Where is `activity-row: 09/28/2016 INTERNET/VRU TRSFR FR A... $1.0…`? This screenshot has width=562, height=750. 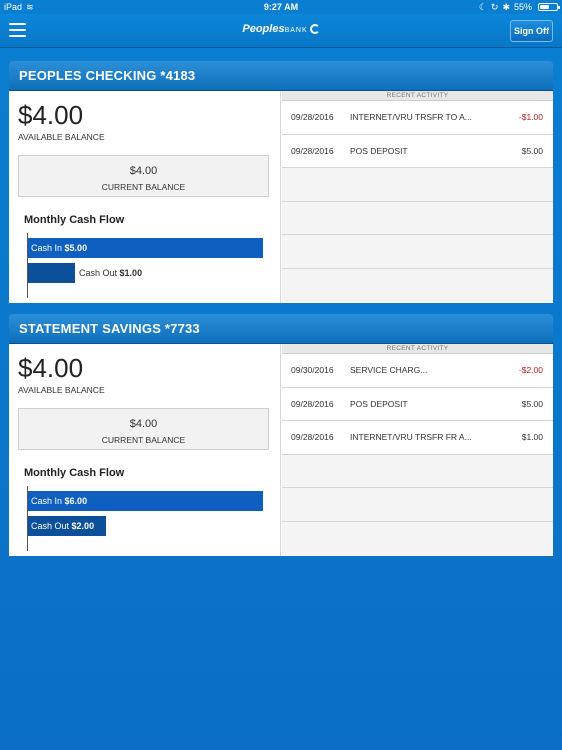 activity-row: 09/28/2016 INTERNET/VRU TRSFR FR A... $1.0… is located at coordinates (417, 438).